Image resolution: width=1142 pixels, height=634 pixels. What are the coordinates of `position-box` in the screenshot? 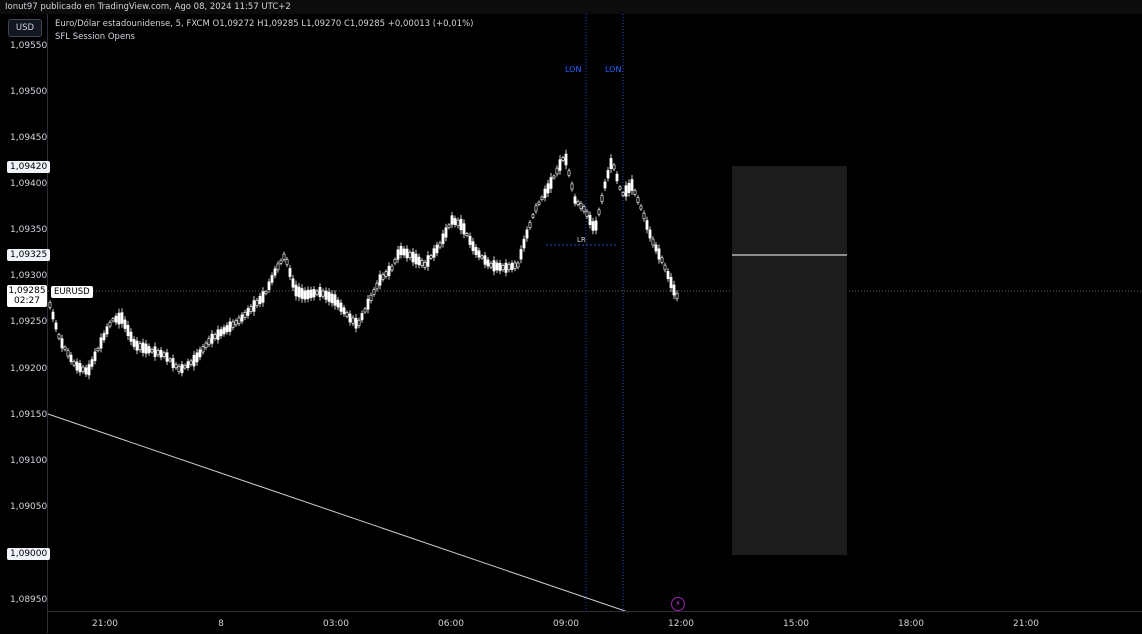 It's located at (789, 360).